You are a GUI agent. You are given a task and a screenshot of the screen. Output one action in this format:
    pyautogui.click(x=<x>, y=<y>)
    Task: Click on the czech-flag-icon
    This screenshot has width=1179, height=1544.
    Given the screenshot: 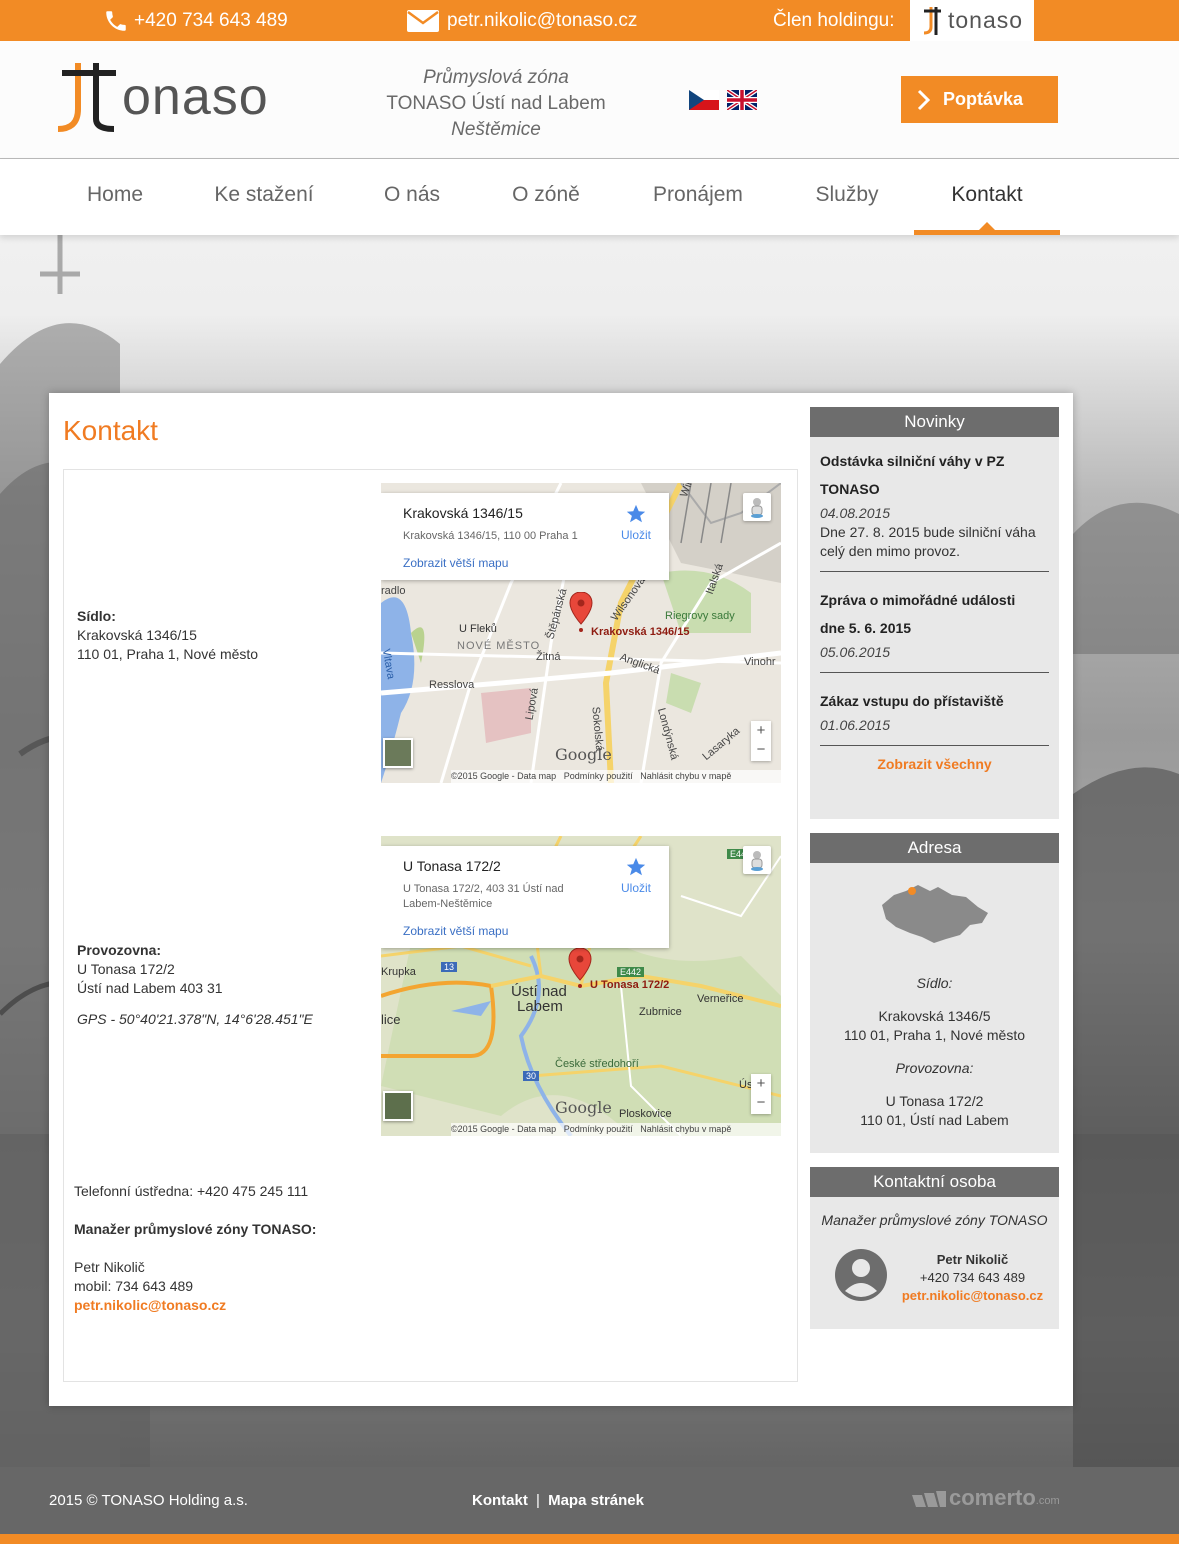 What is the action you would take?
    pyautogui.click(x=704, y=100)
    